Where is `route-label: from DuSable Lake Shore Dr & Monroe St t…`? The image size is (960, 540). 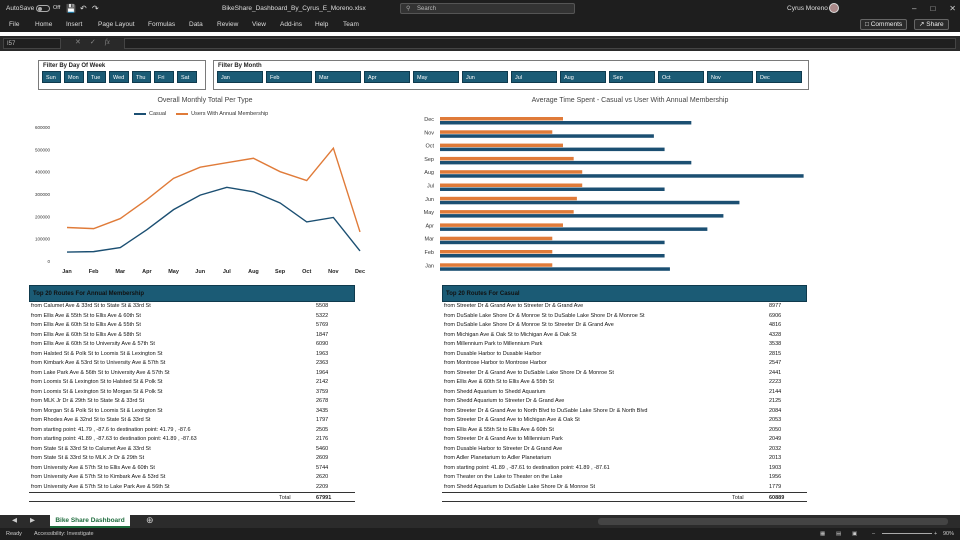
route-label: from DuSable Lake Shore Dr & Monroe St t… is located at coordinates (544, 315).